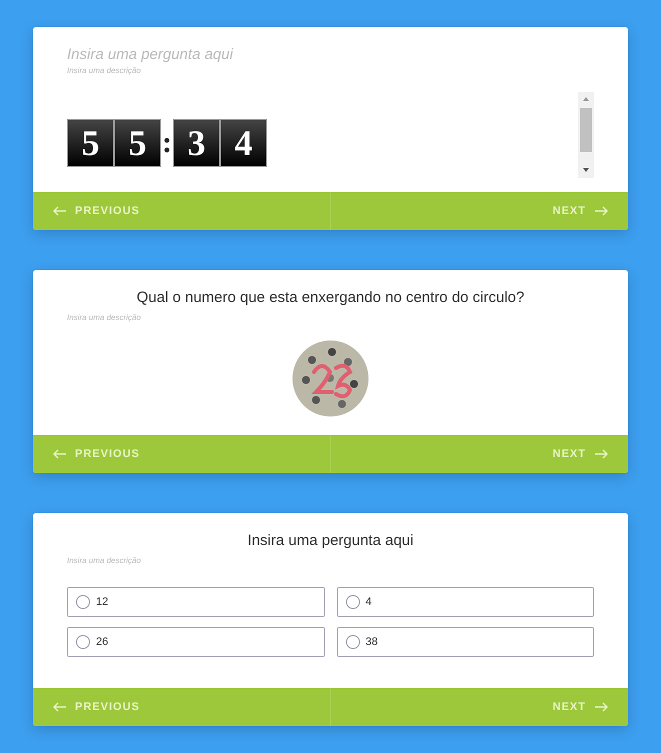 The image size is (661, 753). What do you see at coordinates (196, 143) in the screenshot?
I see `timer-digit: 3` at bounding box center [196, 143].